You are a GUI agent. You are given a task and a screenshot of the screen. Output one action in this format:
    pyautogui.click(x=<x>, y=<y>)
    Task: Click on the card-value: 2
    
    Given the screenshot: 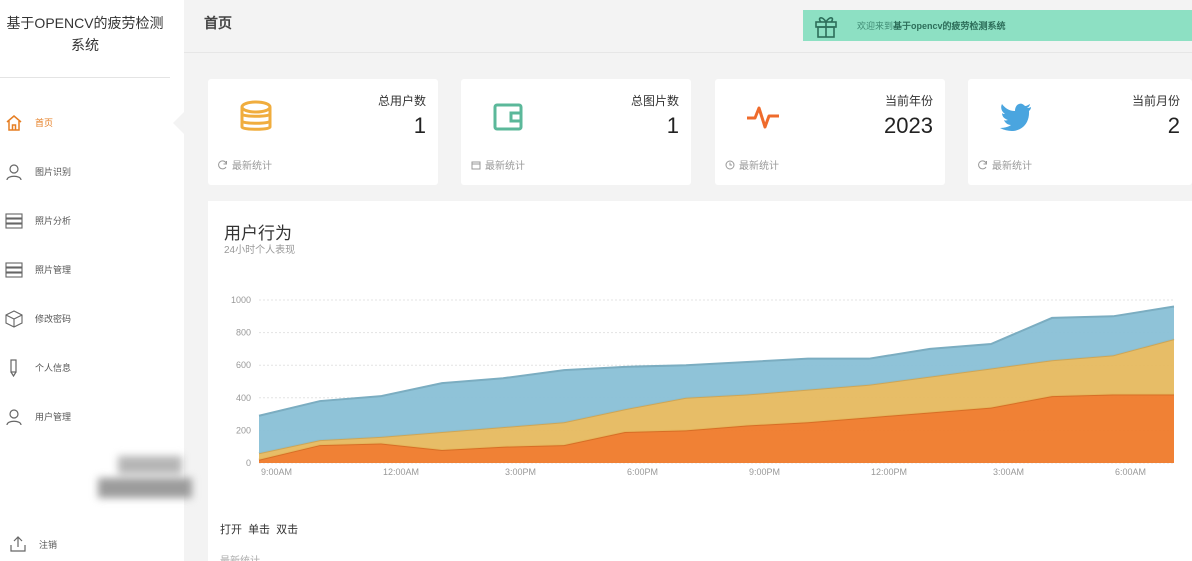 What is the action you would take?
    pyautogui.click(x=1173, y=125)
    